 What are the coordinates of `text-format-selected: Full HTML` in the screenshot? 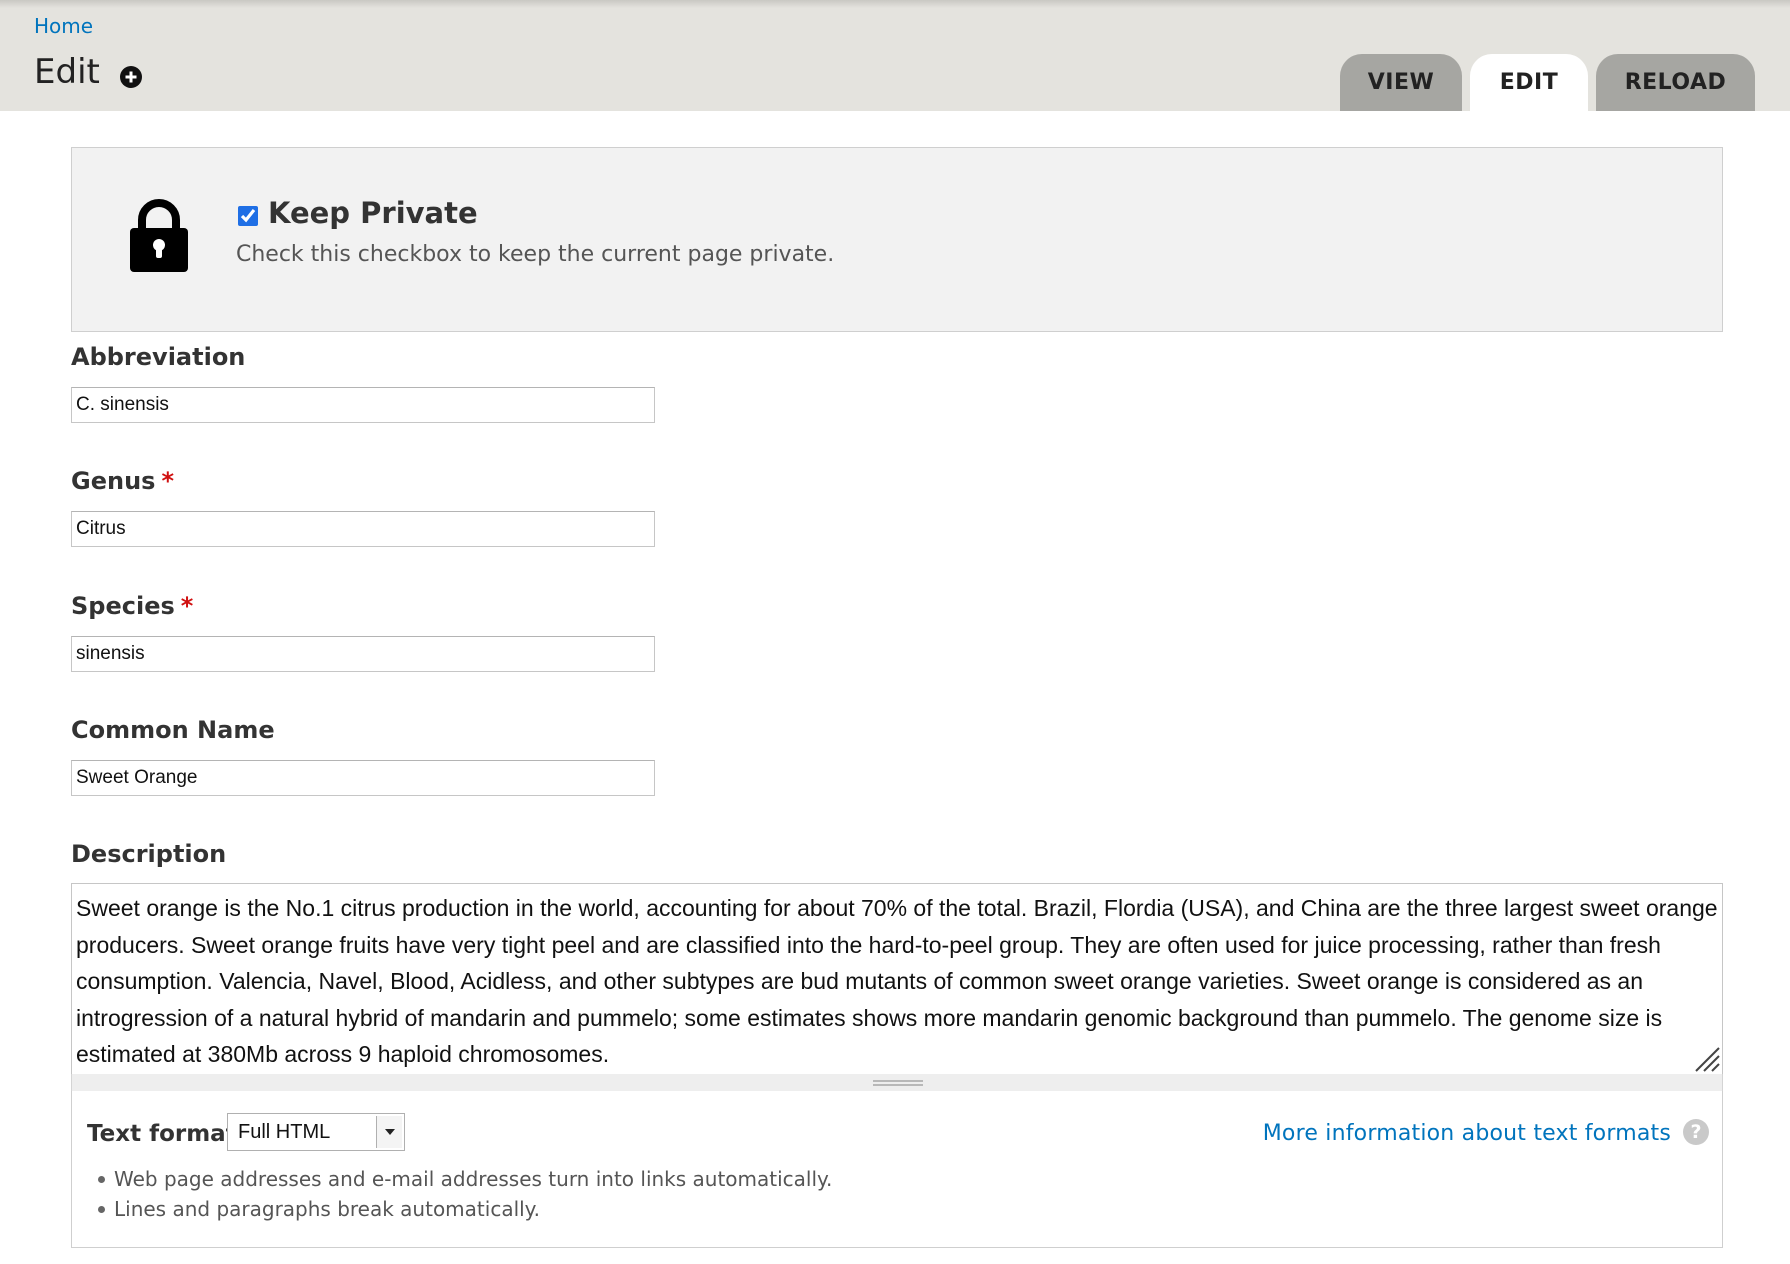 It's located at (284, 1132).